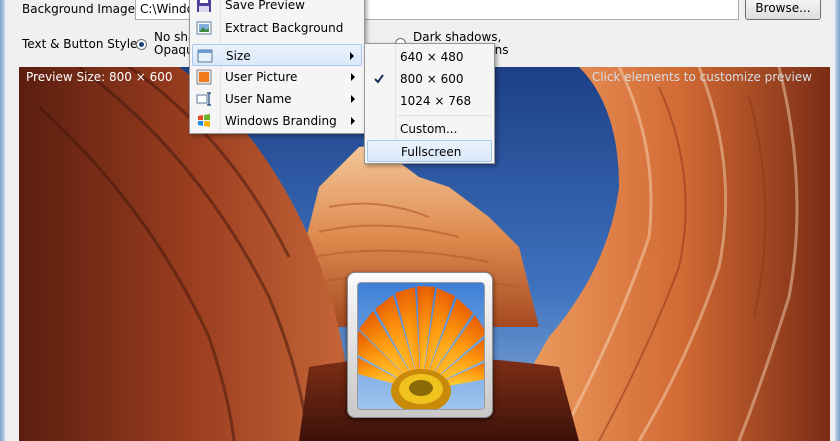 This screenshot has height=441, width=840. What do you see at coordinates (99, 77) in the screenshot?
I see `preview-size-text: Preview Size: 800 × 600` at bounding box center [99, 77].